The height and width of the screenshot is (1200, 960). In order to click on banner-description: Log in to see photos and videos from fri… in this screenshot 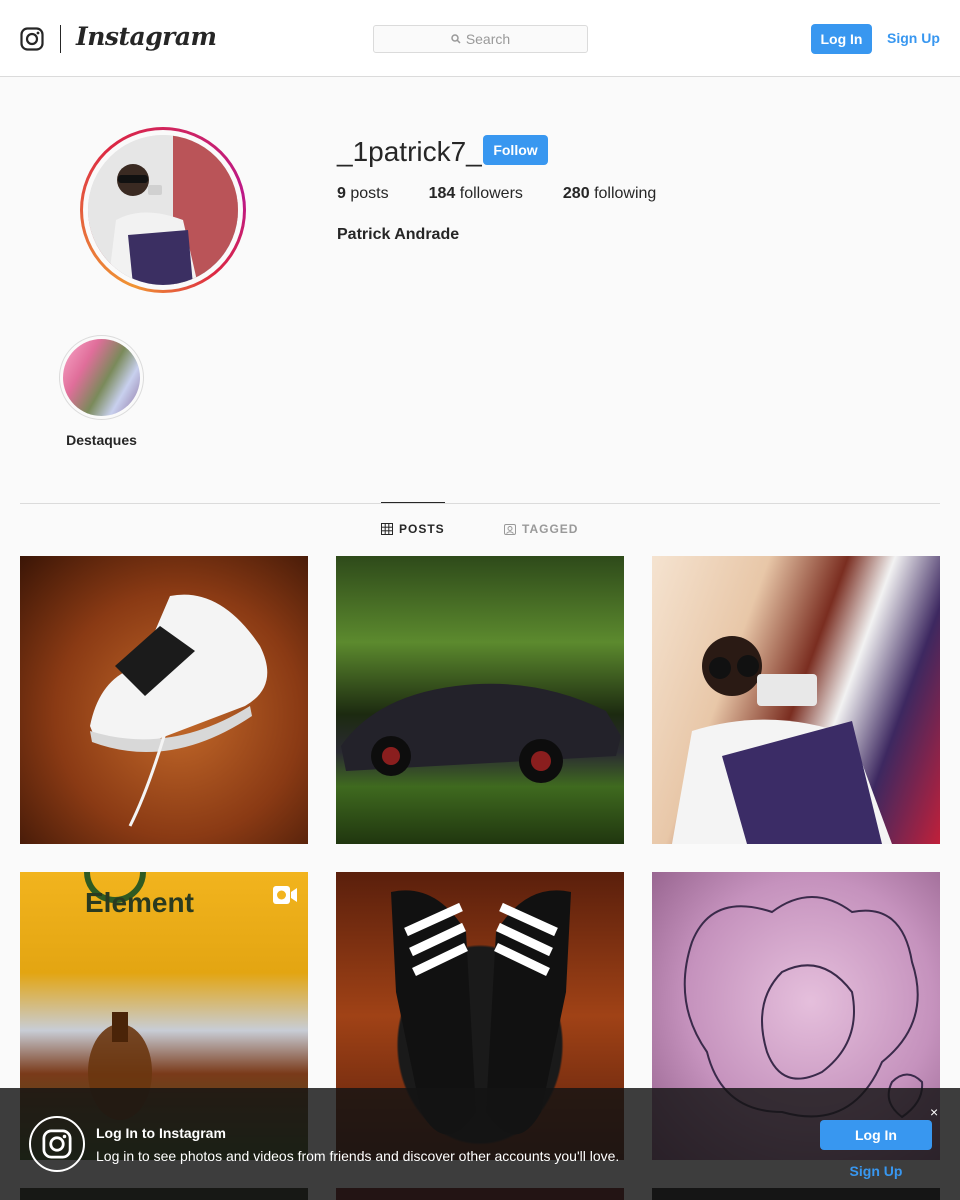, I will do `click(358, 1156)`.